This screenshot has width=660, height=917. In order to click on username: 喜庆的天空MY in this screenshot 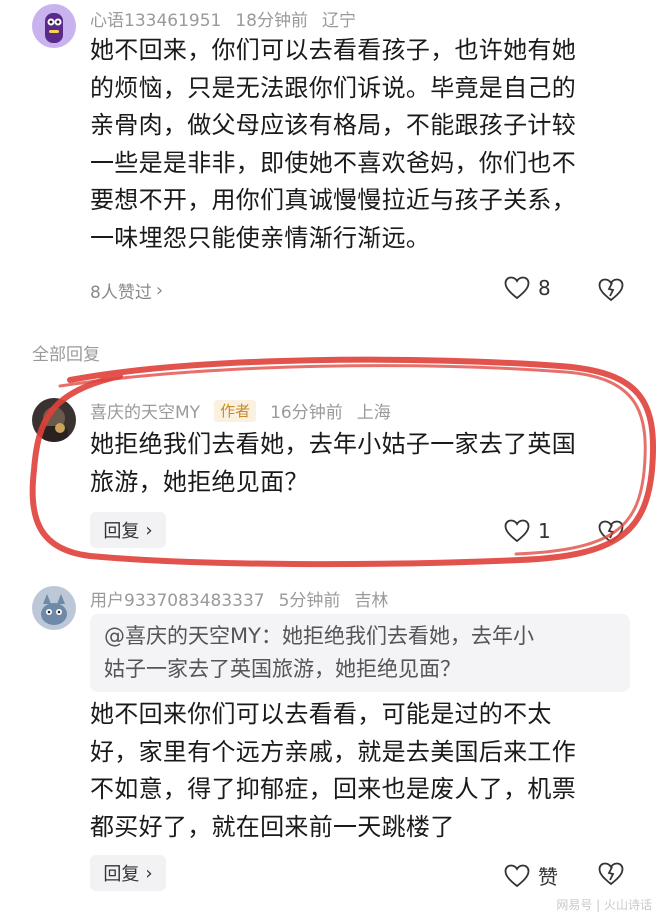, I will do `click(145, 410)`.